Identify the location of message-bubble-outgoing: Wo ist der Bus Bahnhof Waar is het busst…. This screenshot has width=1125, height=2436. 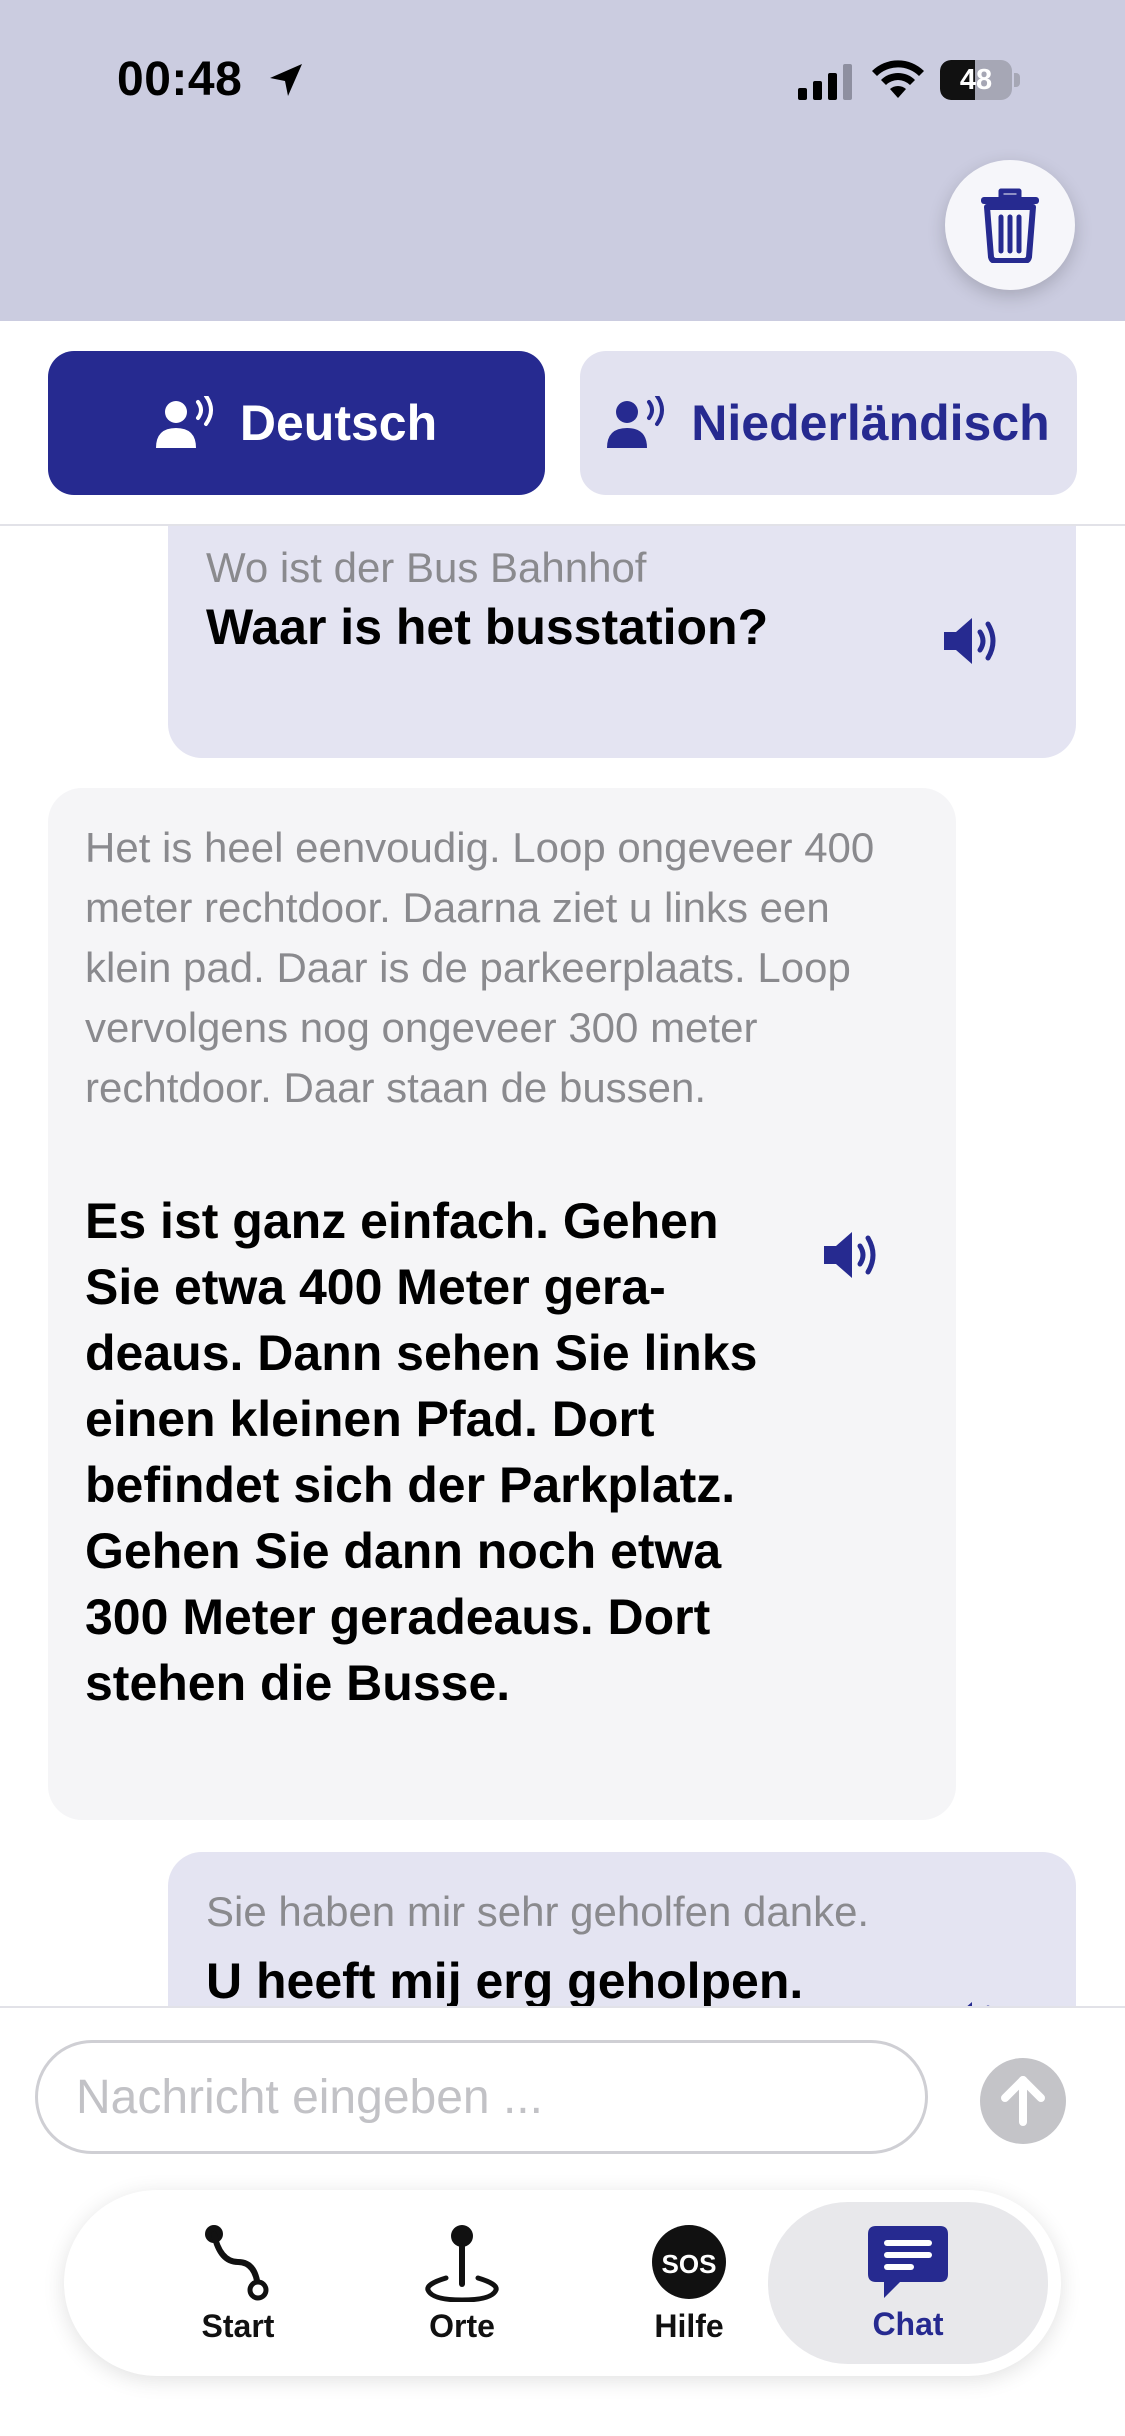
(622, 642).